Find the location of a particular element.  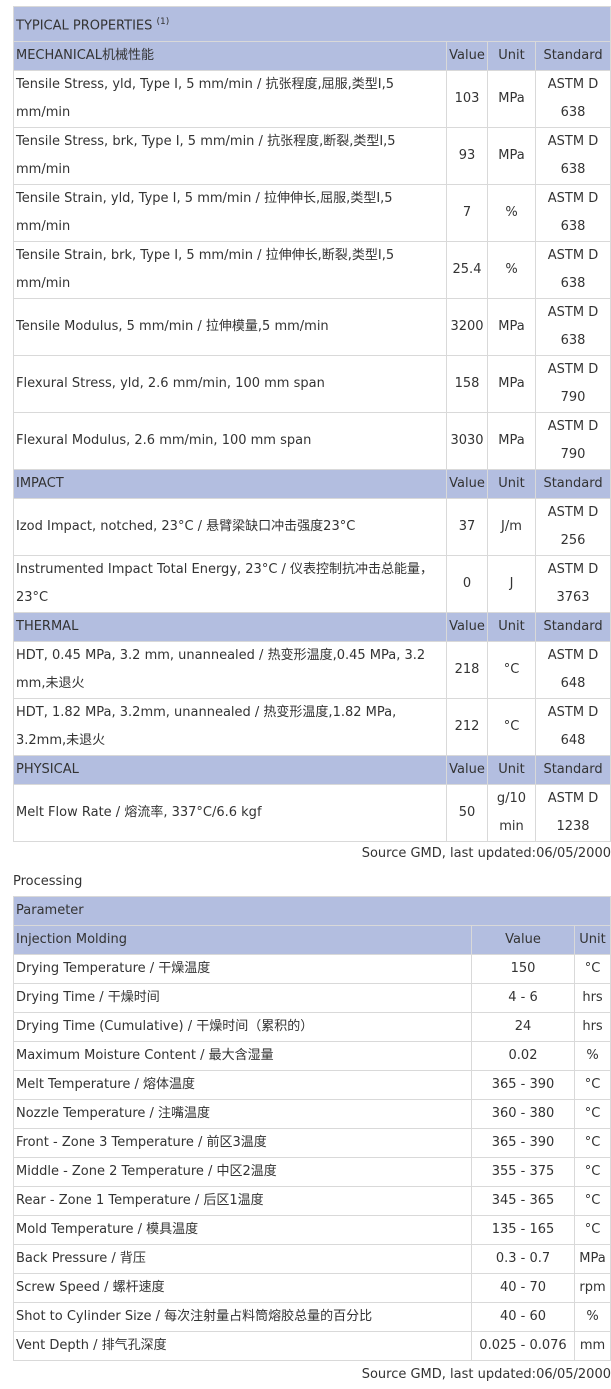

processing-unit: mm is located at coordinates (592, 1346).